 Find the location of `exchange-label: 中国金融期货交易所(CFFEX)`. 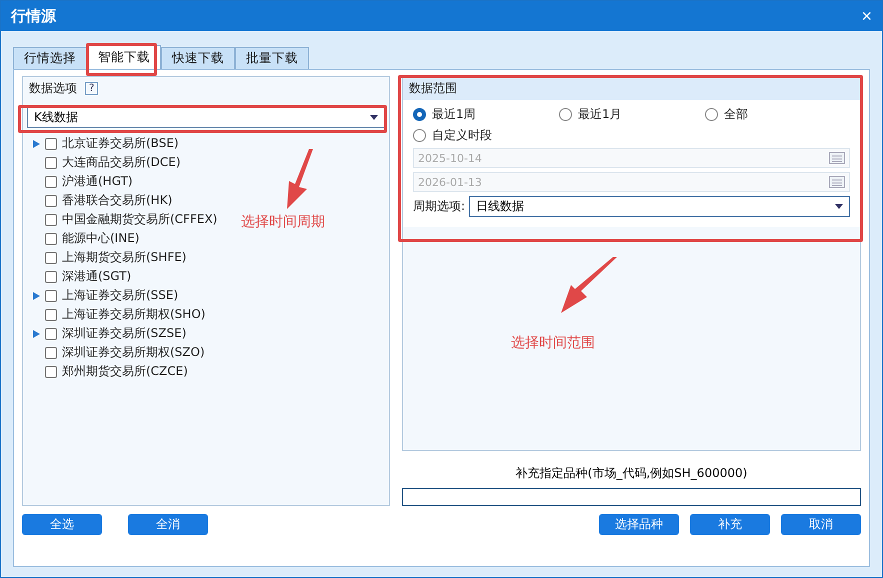

exchange-label: 中国金融期货交易所(CFFEX) is located at coordinates (140, 219).